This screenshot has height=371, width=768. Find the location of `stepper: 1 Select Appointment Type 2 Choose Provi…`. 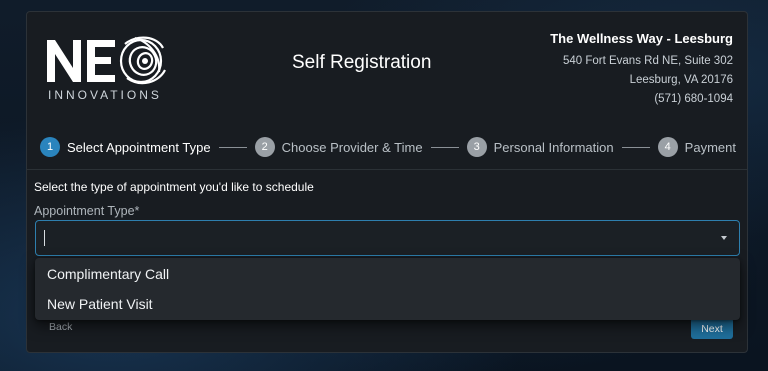

stepper: 1 Select Appointment Type 2 Choose Provi… is located at coordinates (388, 147).